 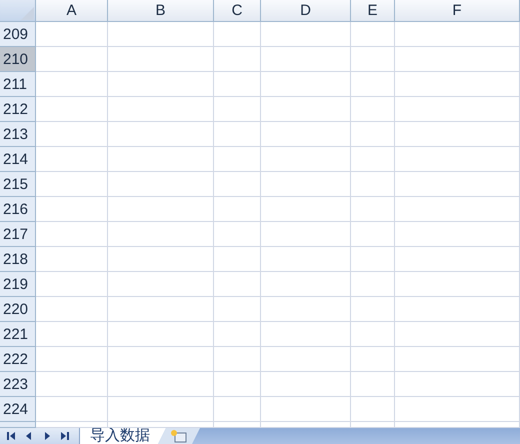 I want to click on column-header: A, so click(x=72, y=11).